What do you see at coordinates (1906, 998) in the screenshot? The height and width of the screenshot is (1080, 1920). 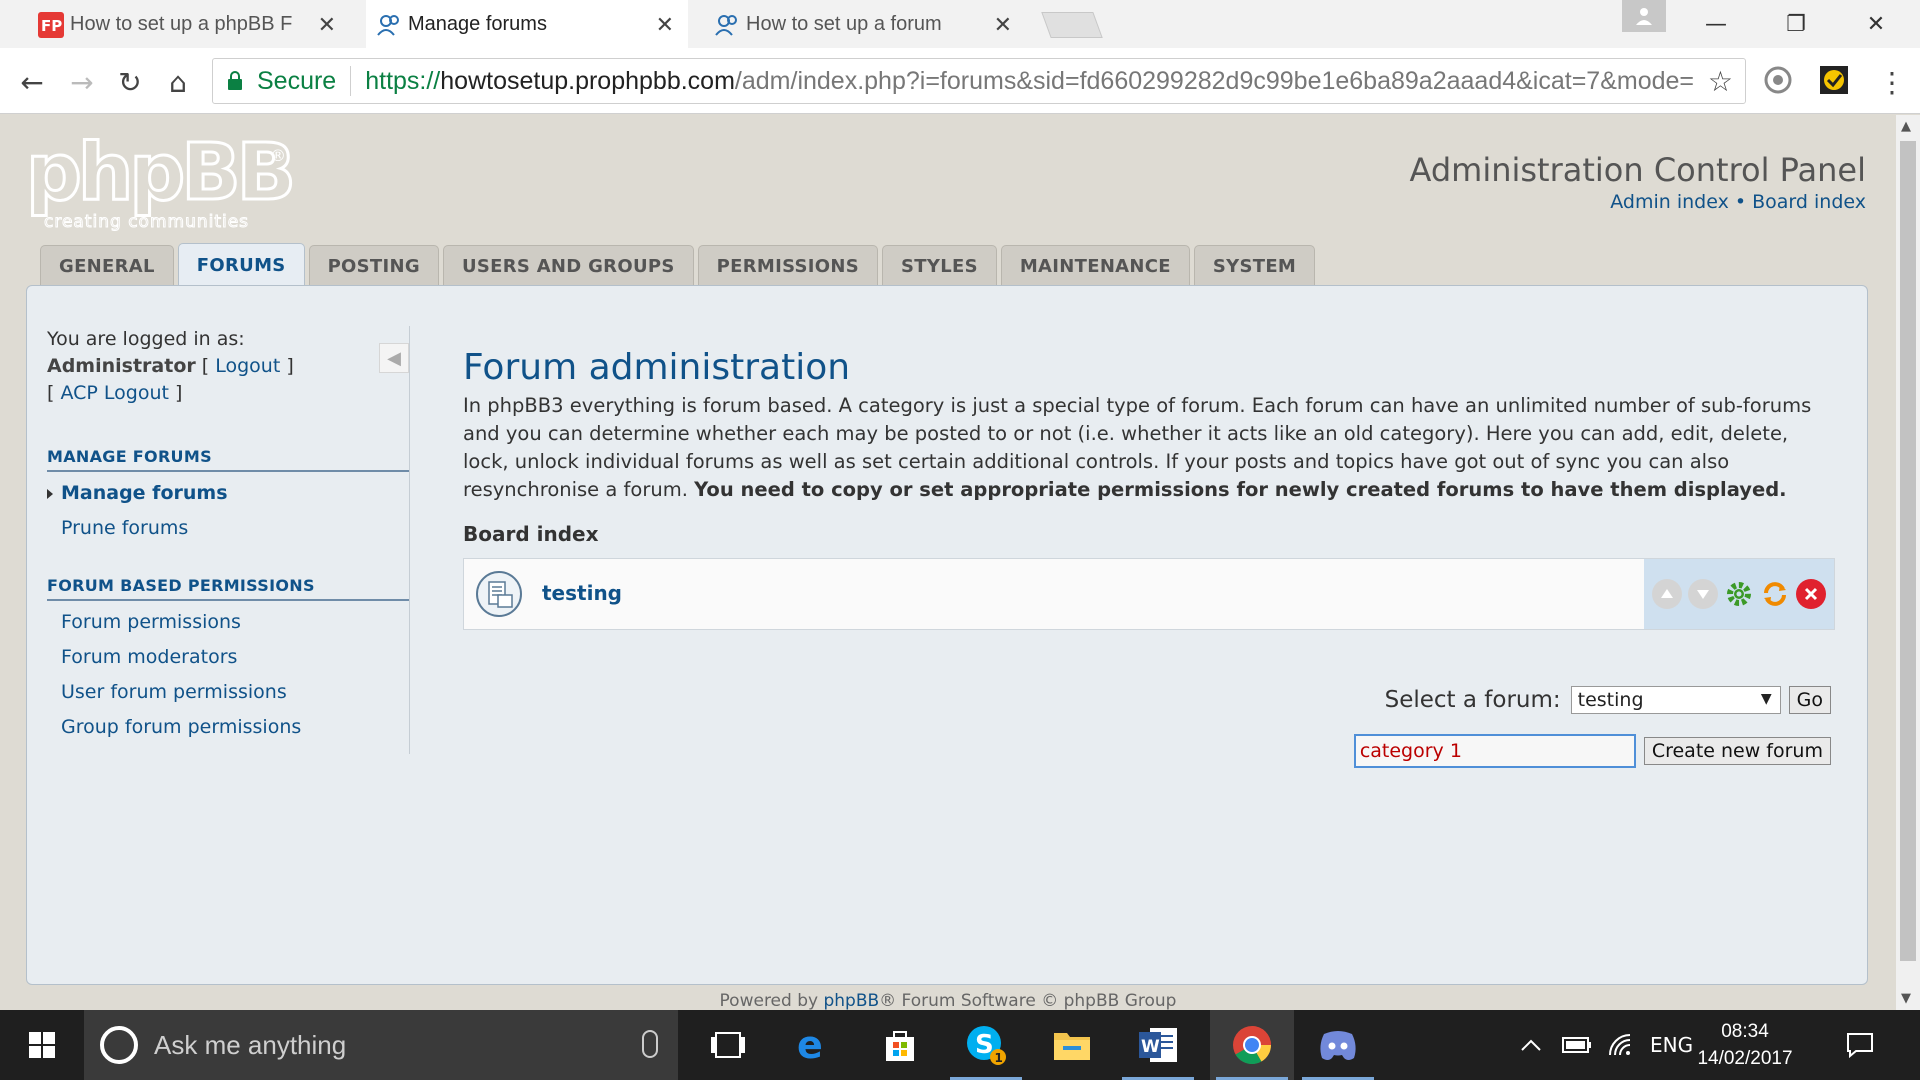 I see `scroll-down-icon: ▼` at bounding box center [1906, 998].